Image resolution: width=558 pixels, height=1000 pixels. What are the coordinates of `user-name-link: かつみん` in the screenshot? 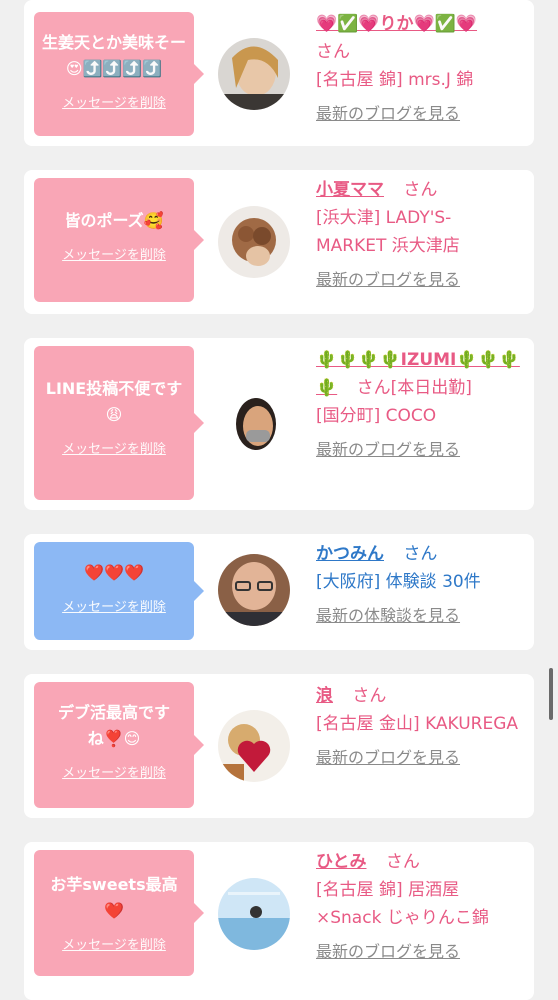 It's located at (350, 554).